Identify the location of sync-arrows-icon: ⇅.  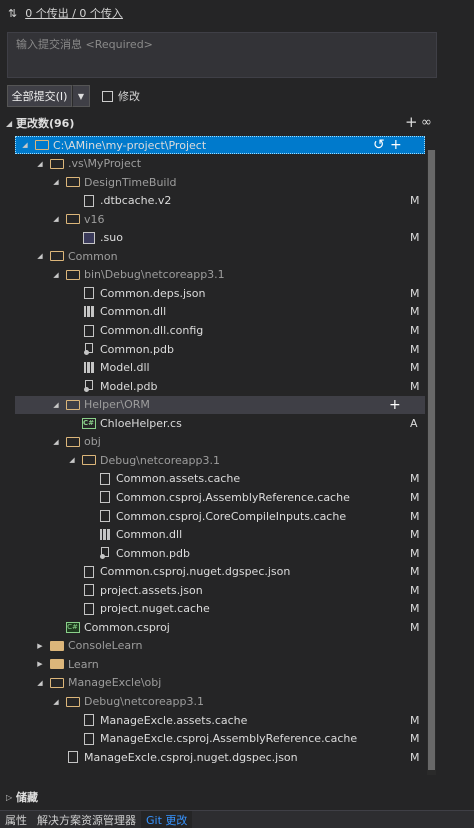
(12, 13).